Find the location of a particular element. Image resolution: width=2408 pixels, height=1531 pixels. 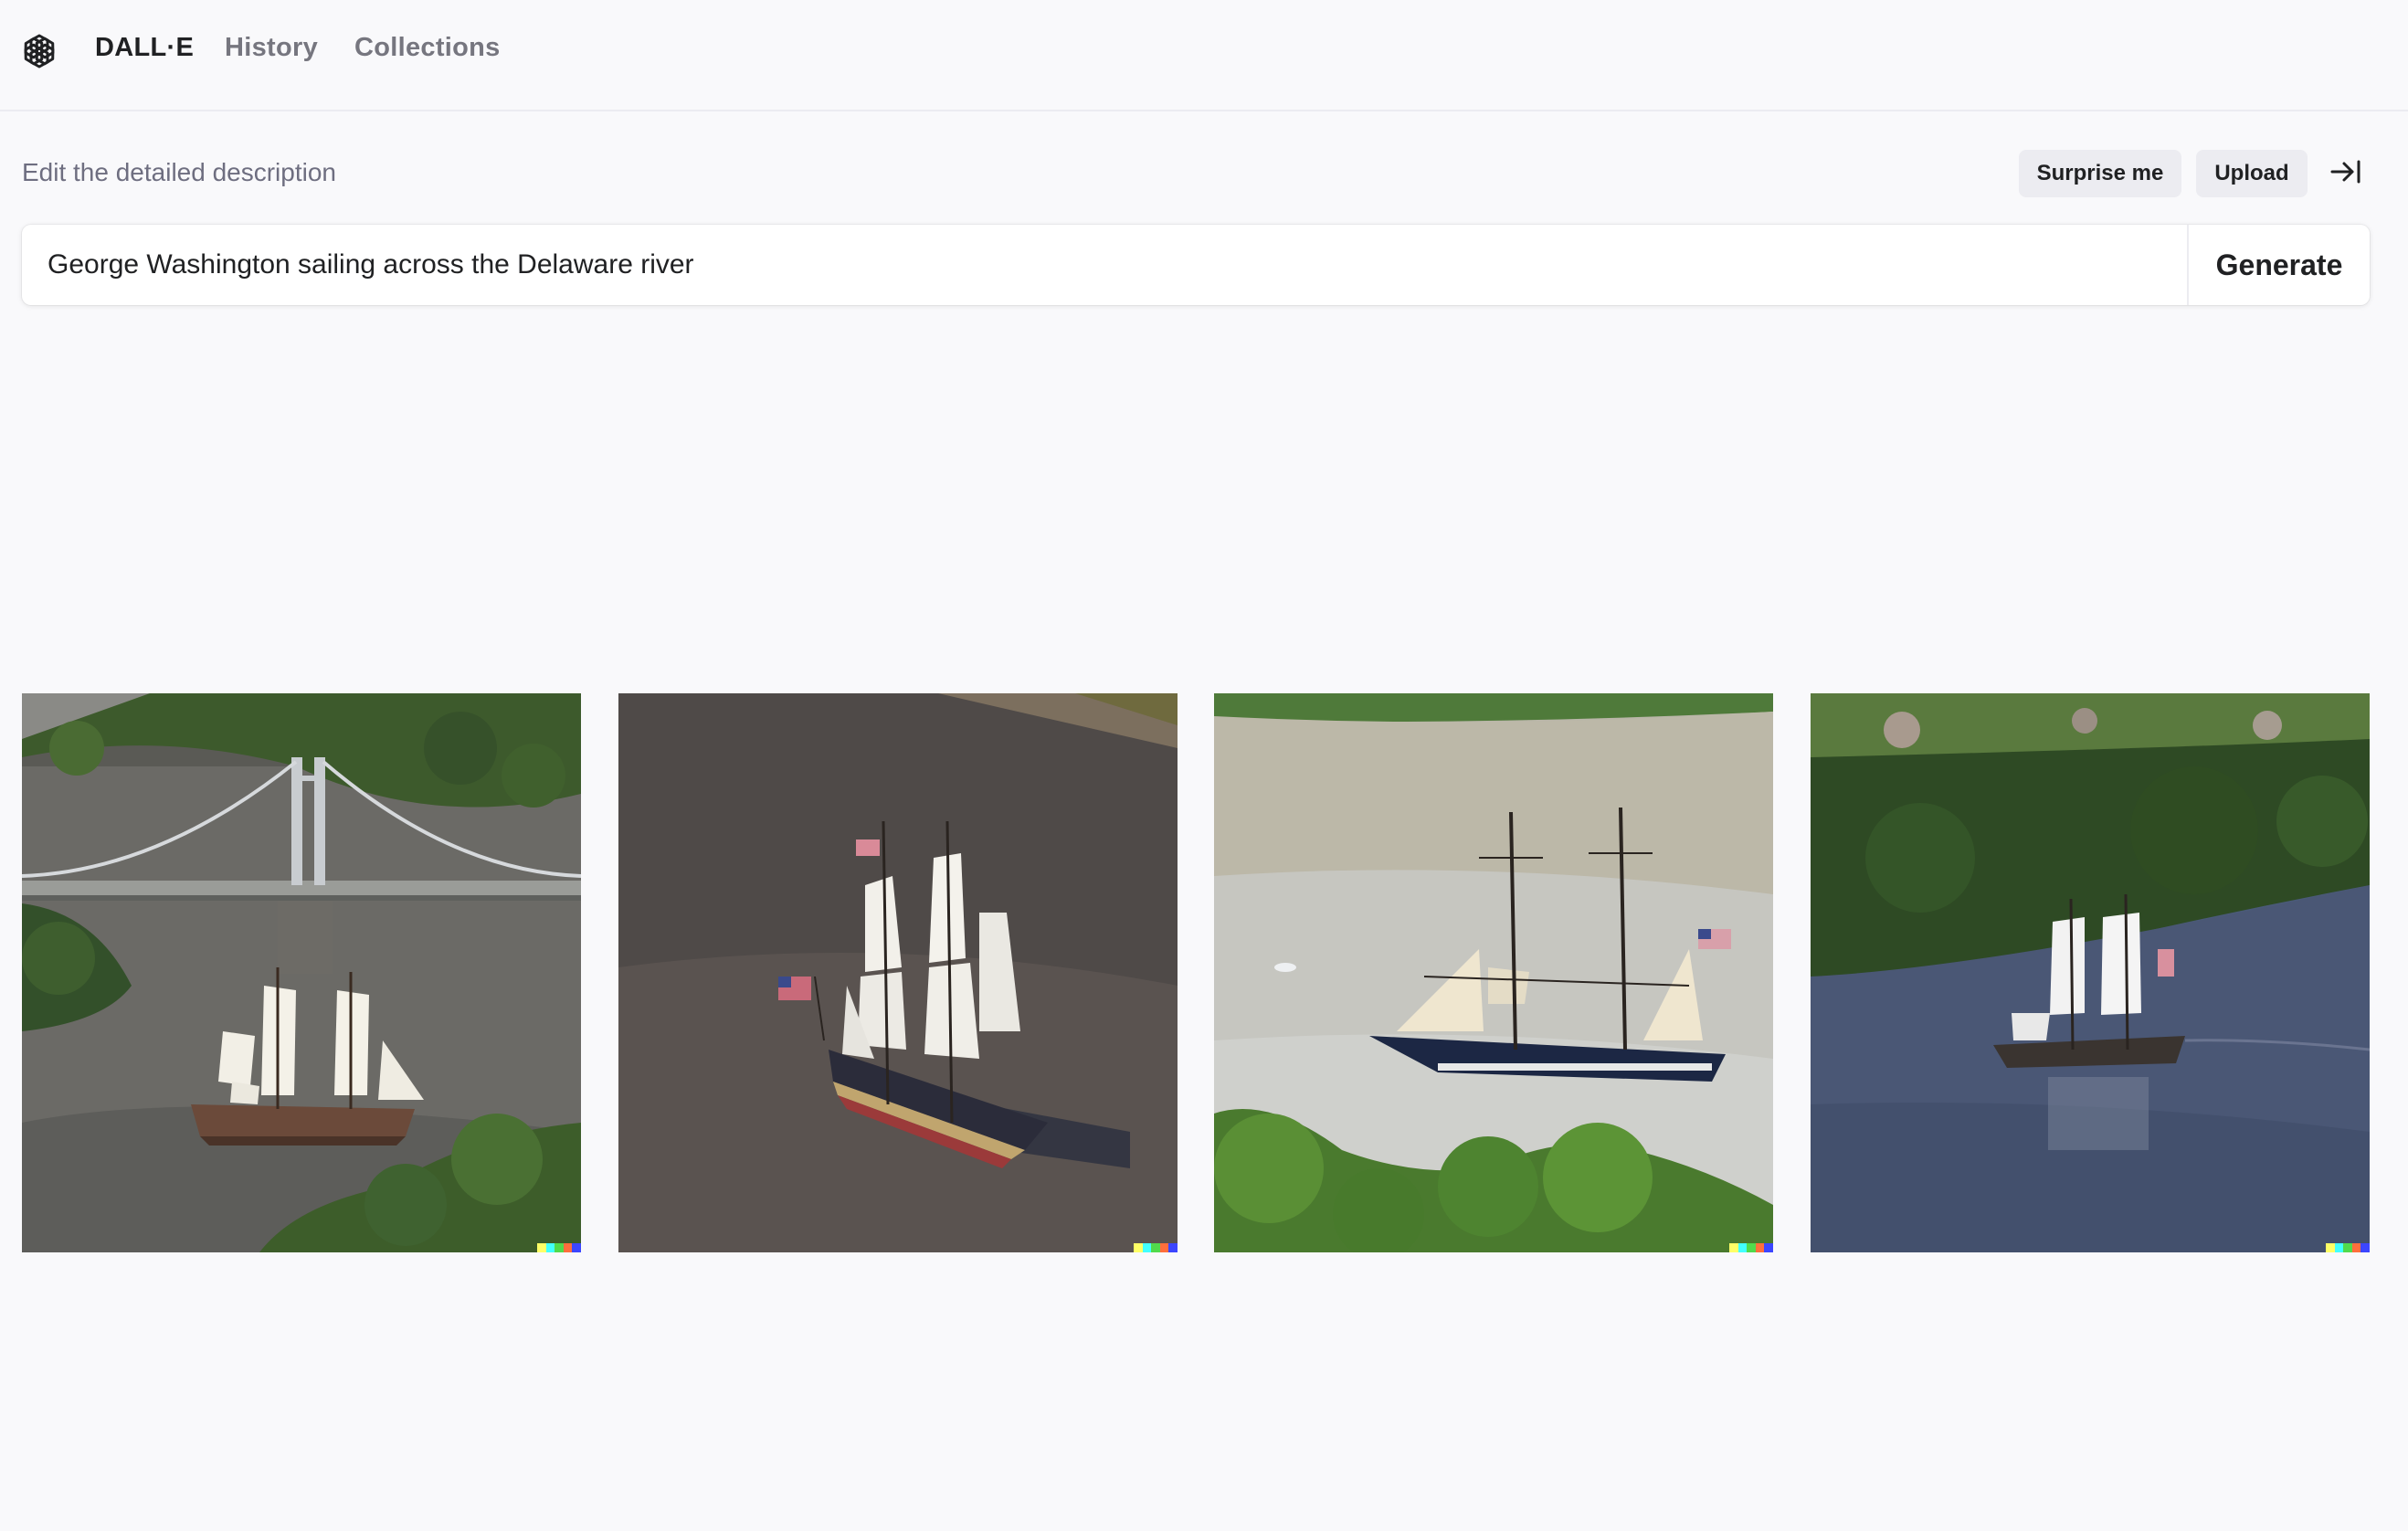

openai-logo-icon is located at coordinates (39, 51).